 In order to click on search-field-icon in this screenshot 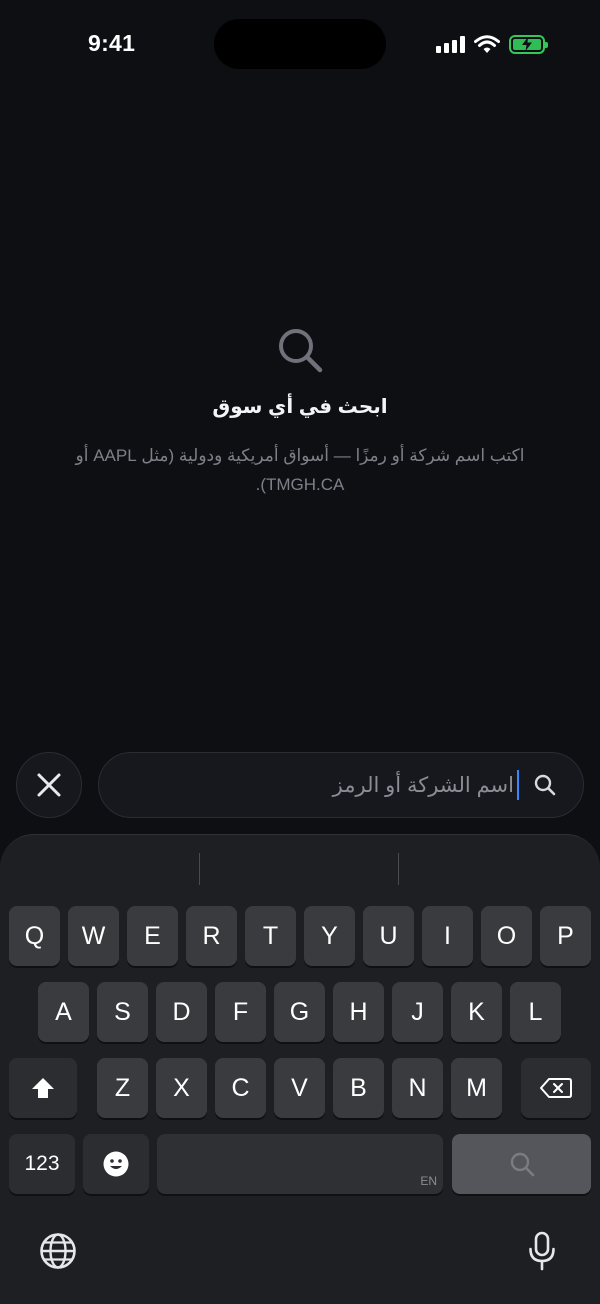, I will do `click(545, 785)`.